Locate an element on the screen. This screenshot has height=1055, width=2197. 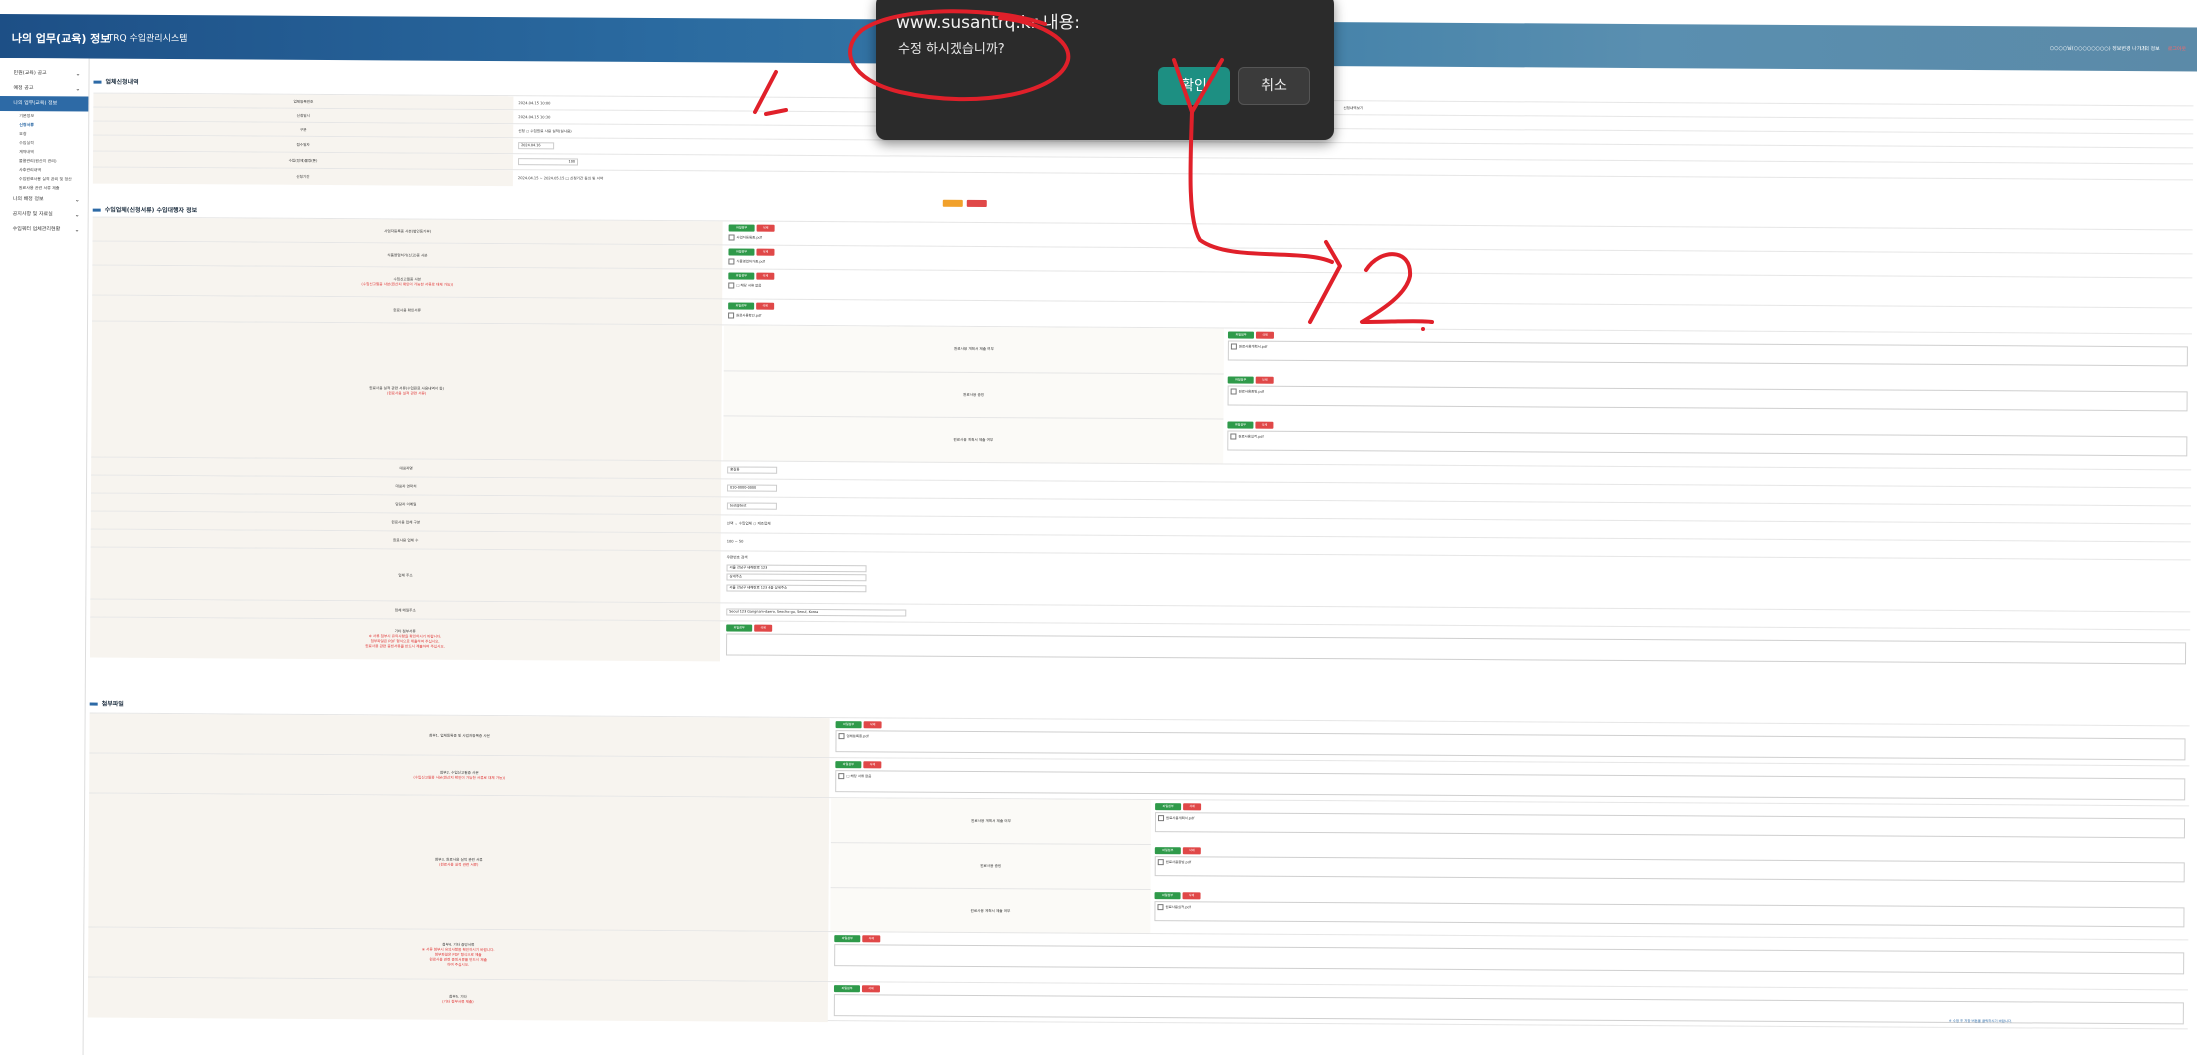
text-input: 010-0000-0000 is located at coordinates (752, 488).